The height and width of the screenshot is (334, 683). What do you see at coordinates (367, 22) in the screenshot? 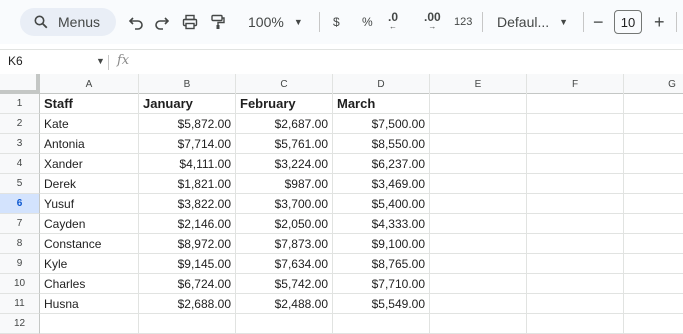
I see `percent-button: %` at bounding box center [367, 22].